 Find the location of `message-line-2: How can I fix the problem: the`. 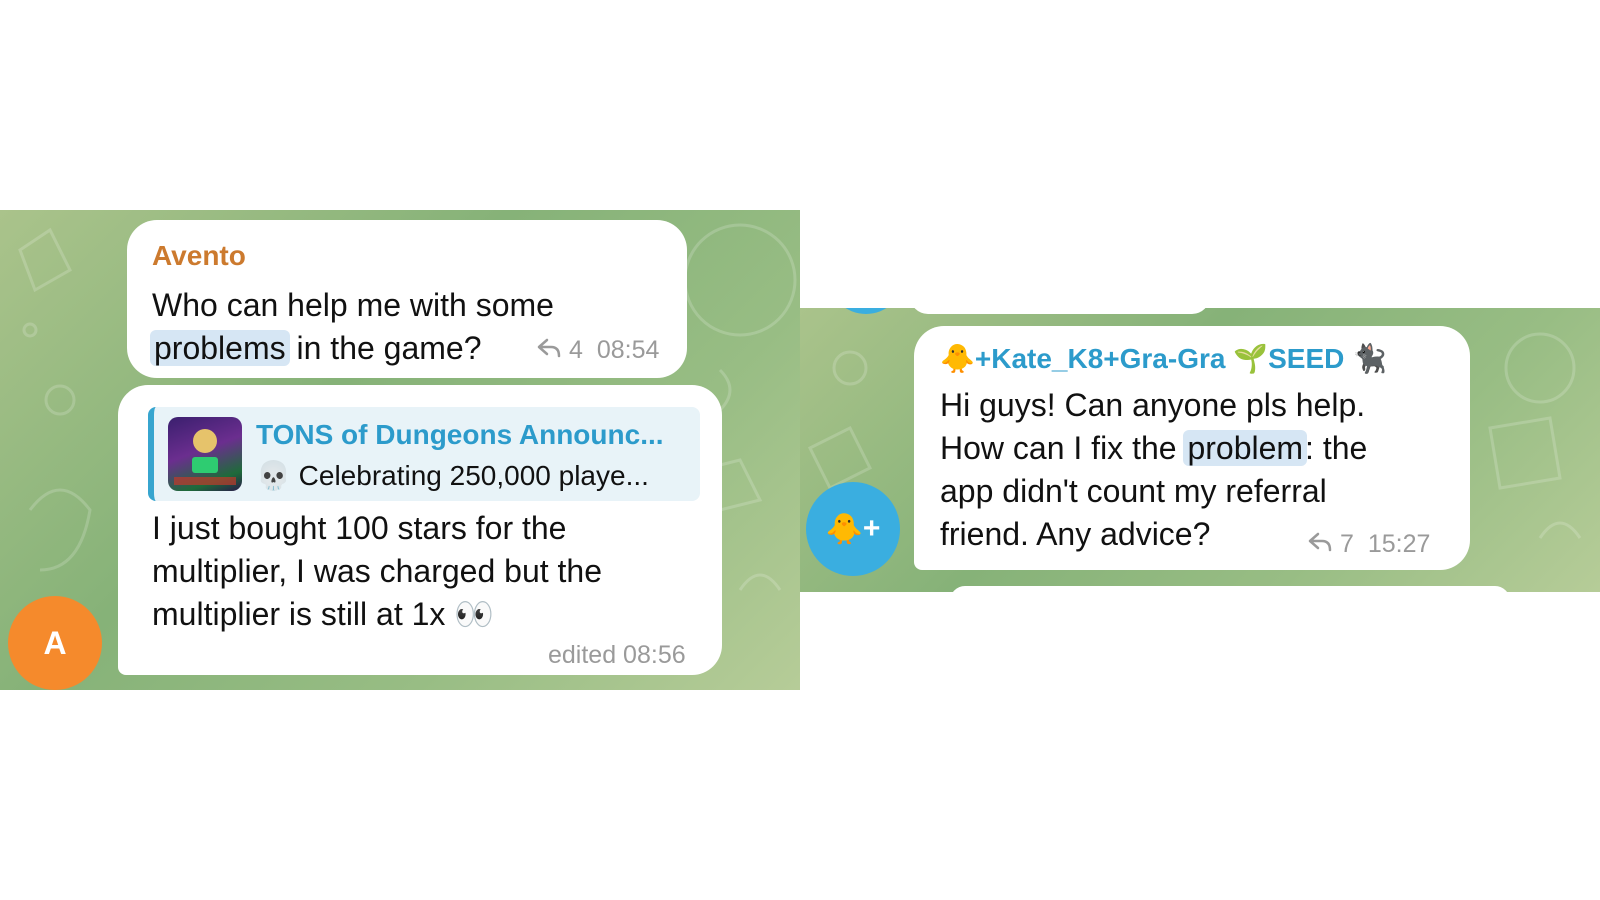

message-line-2: How can I fix the problem: the is located at coordinates (1154, 448).